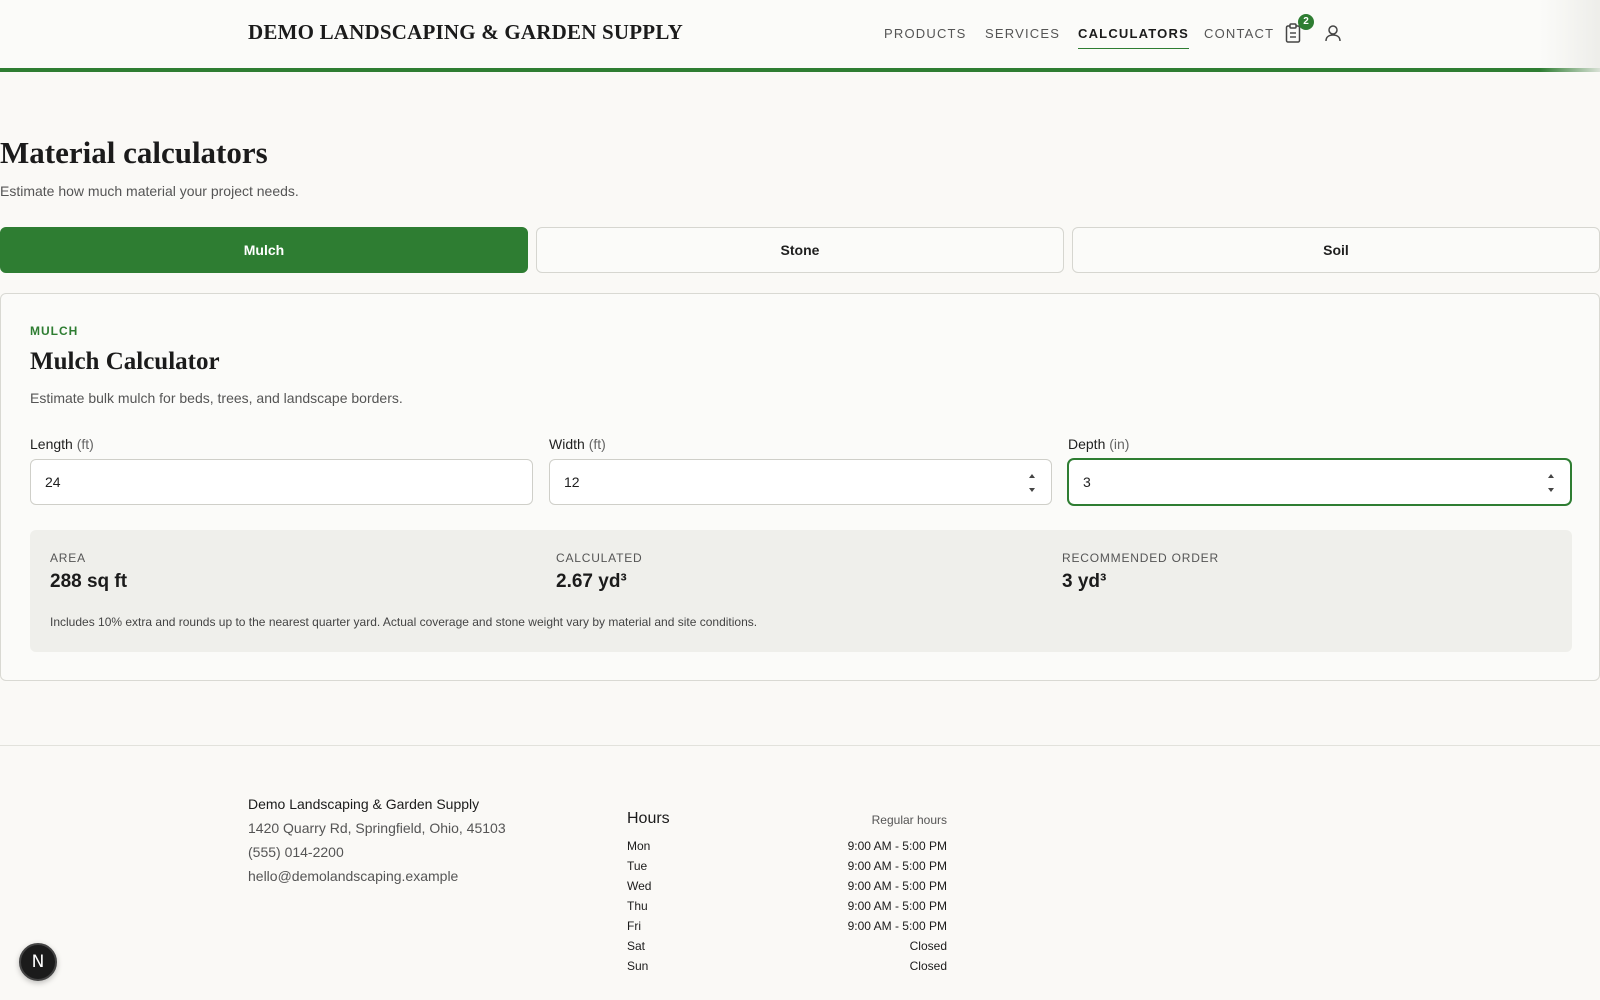 The height and width of the screenshot is (1000, 1600). What do you see at coordinates (636, 946) in the screenshot?
I see `hours-day: Sat` at bounding box center [636, 946].